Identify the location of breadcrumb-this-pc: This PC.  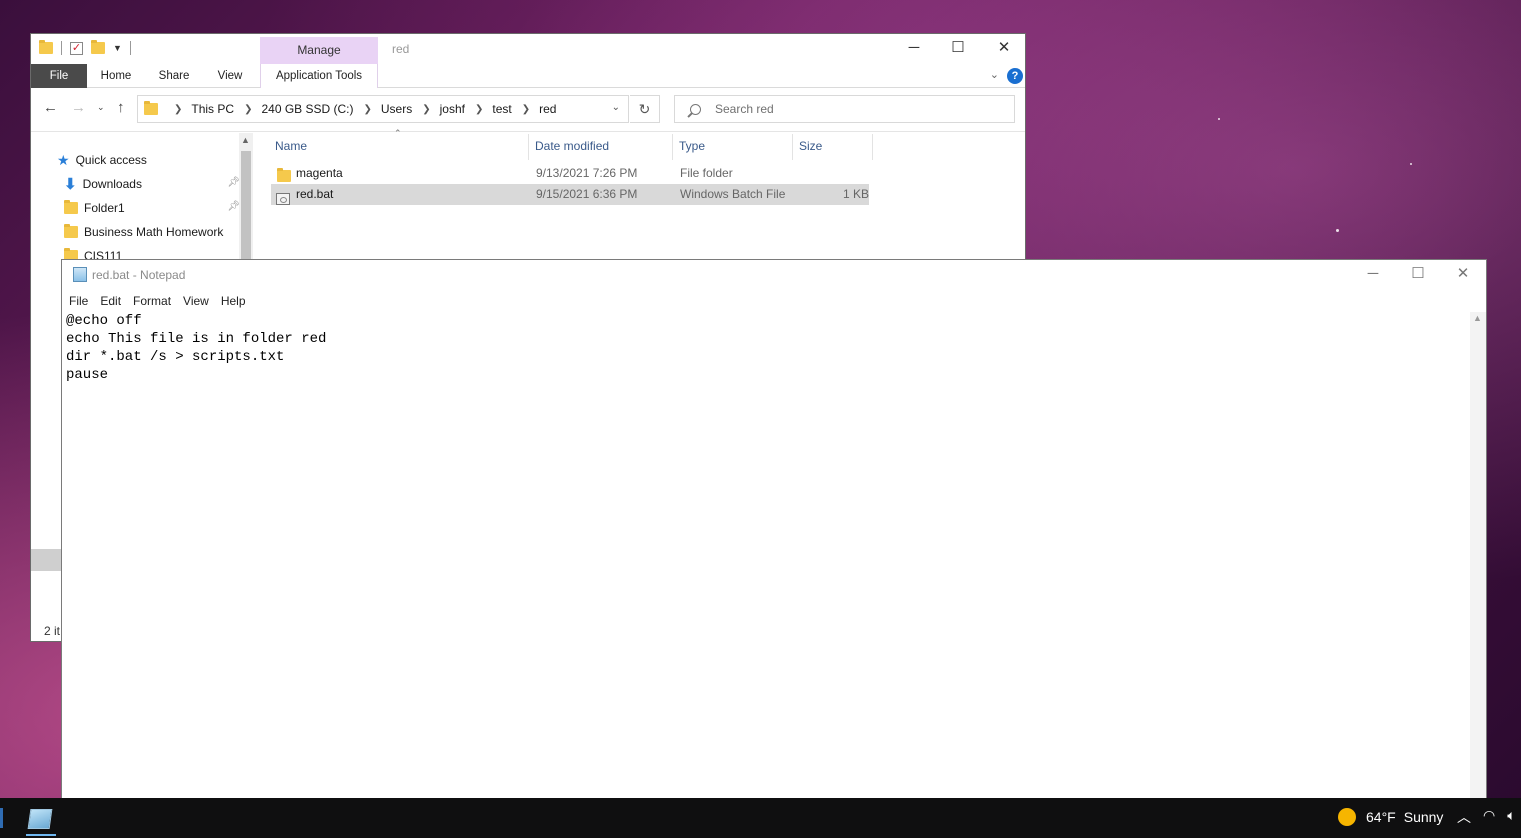
(212, 109).